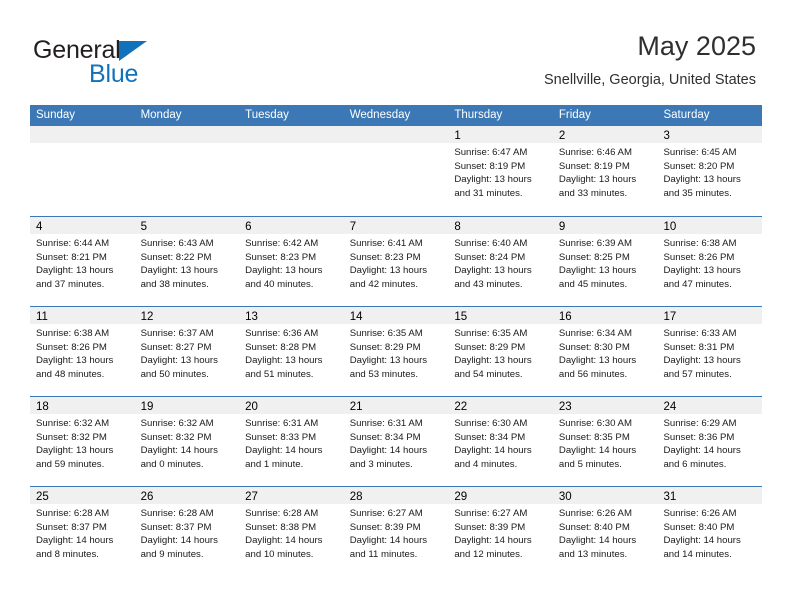 The width and height of the screenshot is (792, 612). I want to click on weekday-header-tuesday: Tuesday, so click(267, 115).